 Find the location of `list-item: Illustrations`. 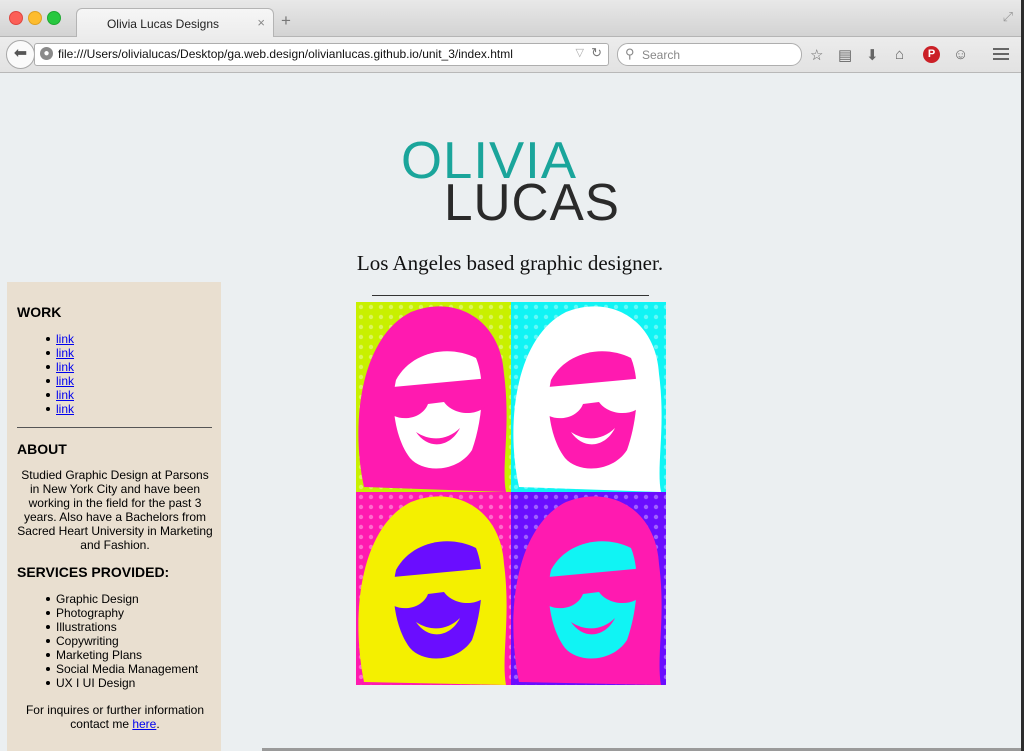

list-item: Illustrations is located at coordinates (121, 627).